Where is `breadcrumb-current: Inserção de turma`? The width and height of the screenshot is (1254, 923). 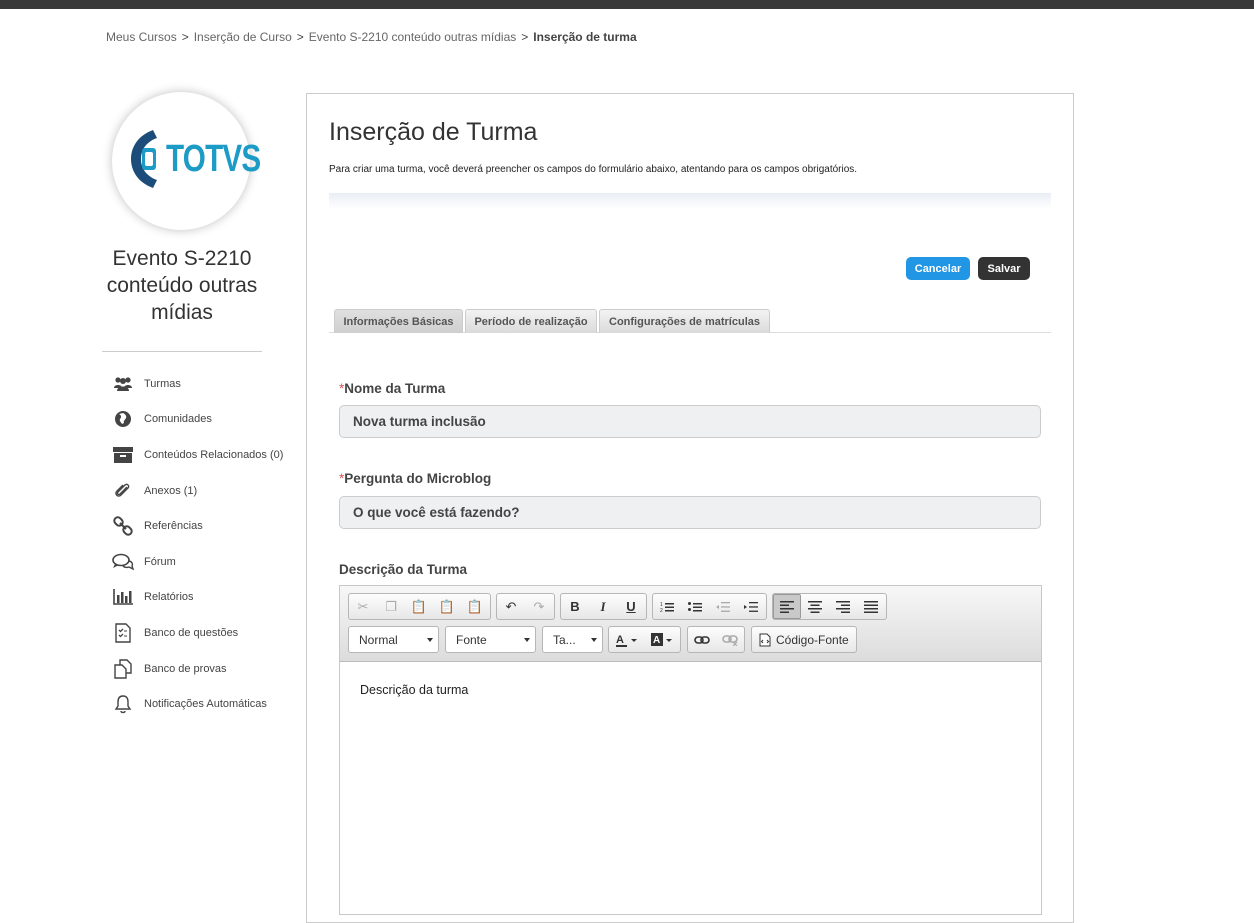 breadcrumb-current: Inserção de turma is located at coordinates (585, 37).